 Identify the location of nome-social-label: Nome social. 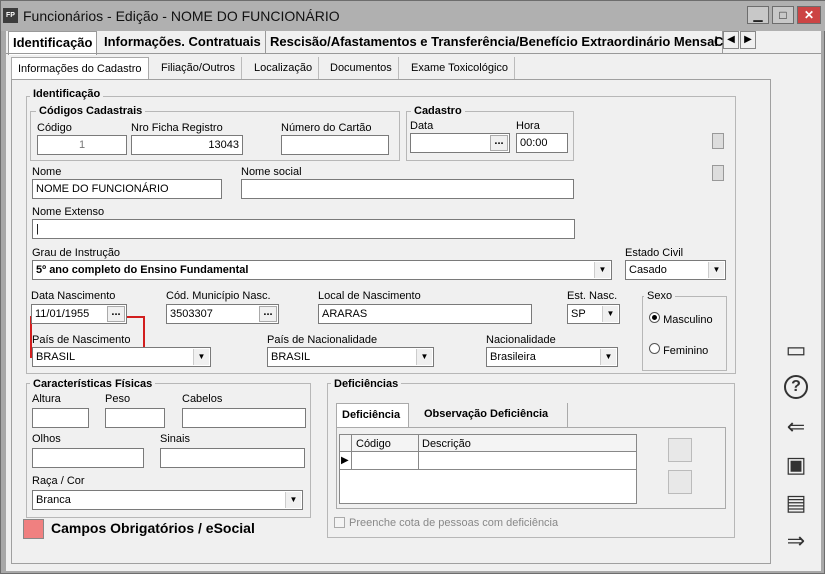
(271, 172).